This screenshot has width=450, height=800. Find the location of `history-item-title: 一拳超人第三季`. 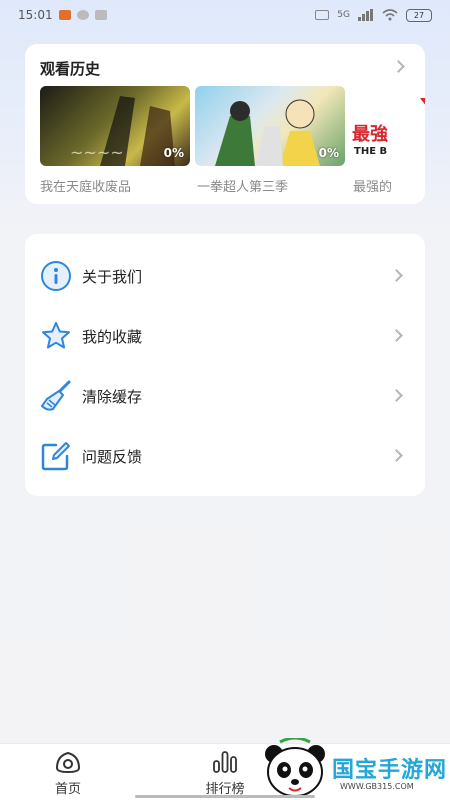

history-item-title: 一拳超人第三季 is located at coordinates (242, 185).